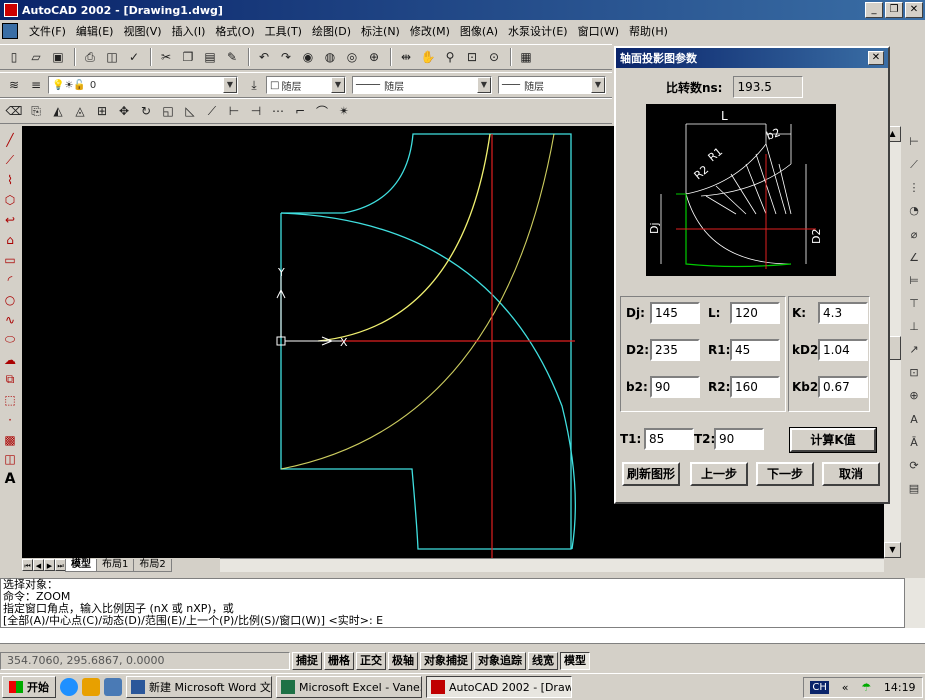  Describe the element at coordinates (112, 57) in the screenshot. I see `print-preview-icon: ◫` at that location.